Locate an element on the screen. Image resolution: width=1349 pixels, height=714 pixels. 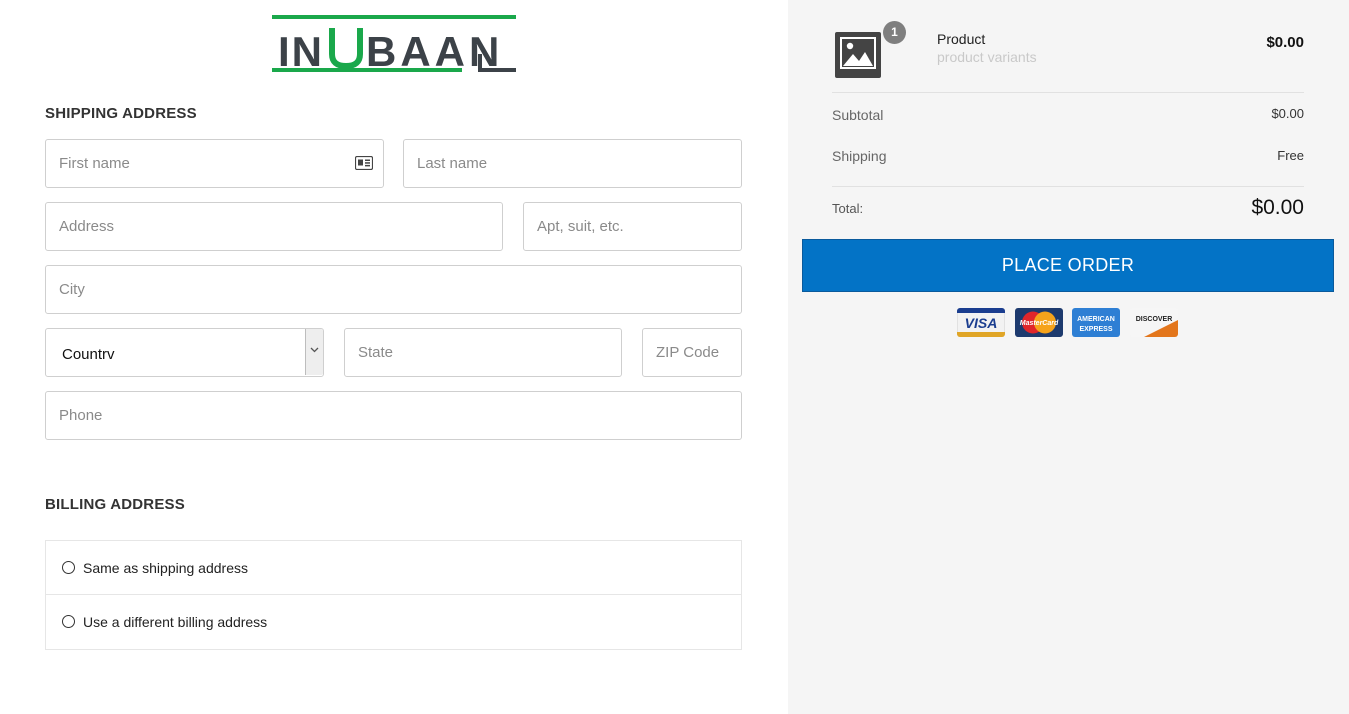
zip-field is located at coordinates (692, 352).